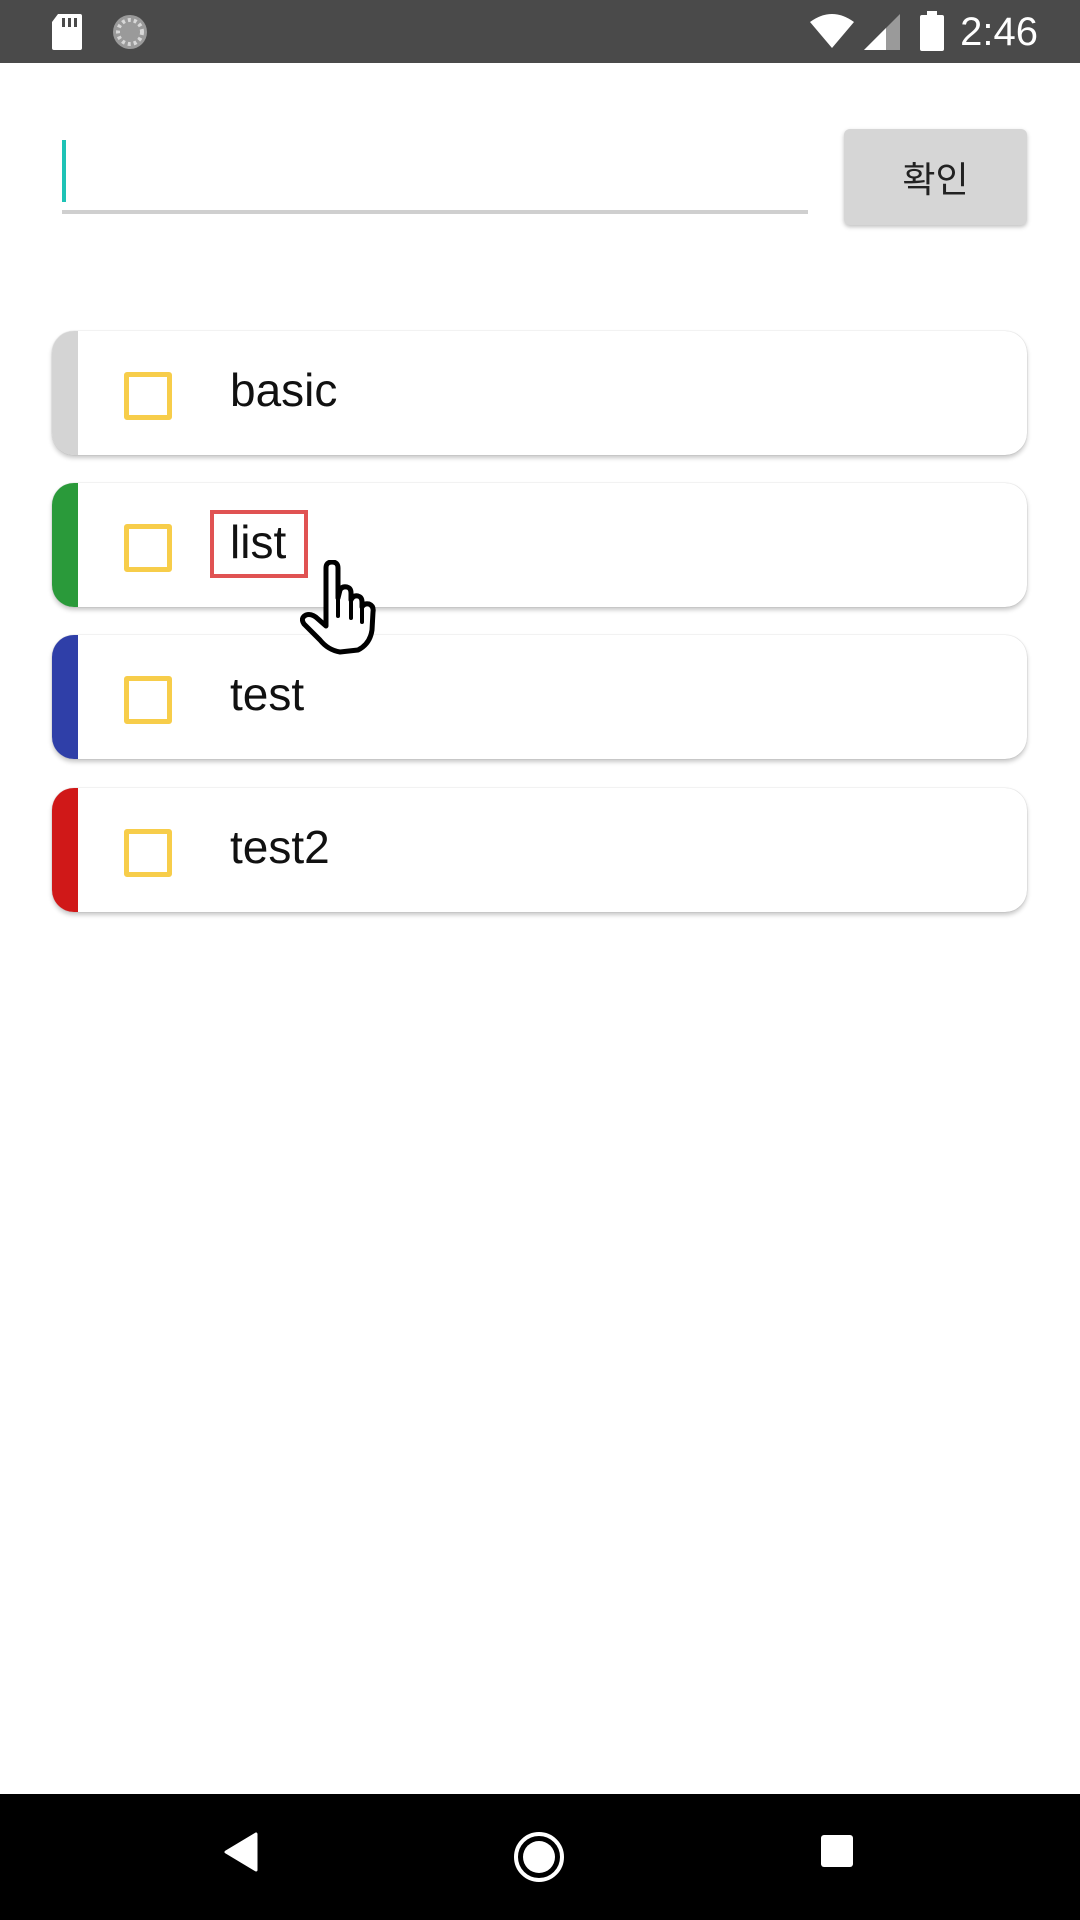 Image resolution: width=1080 pixels, height=1920 pixels. Describe the element at coordinates (64, 171) in the screenshot. I see `text-cursor` at that location.